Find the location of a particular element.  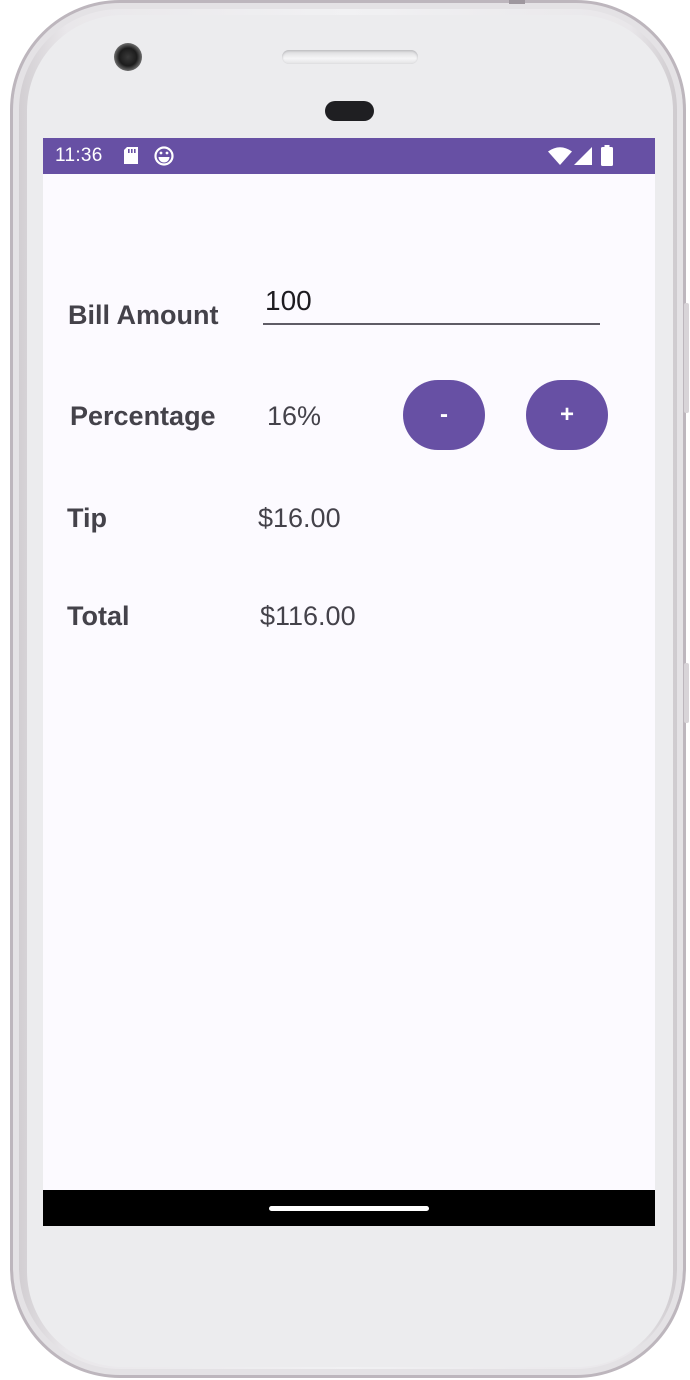

percentage-value: 16% is located at coordinates (294, 416).